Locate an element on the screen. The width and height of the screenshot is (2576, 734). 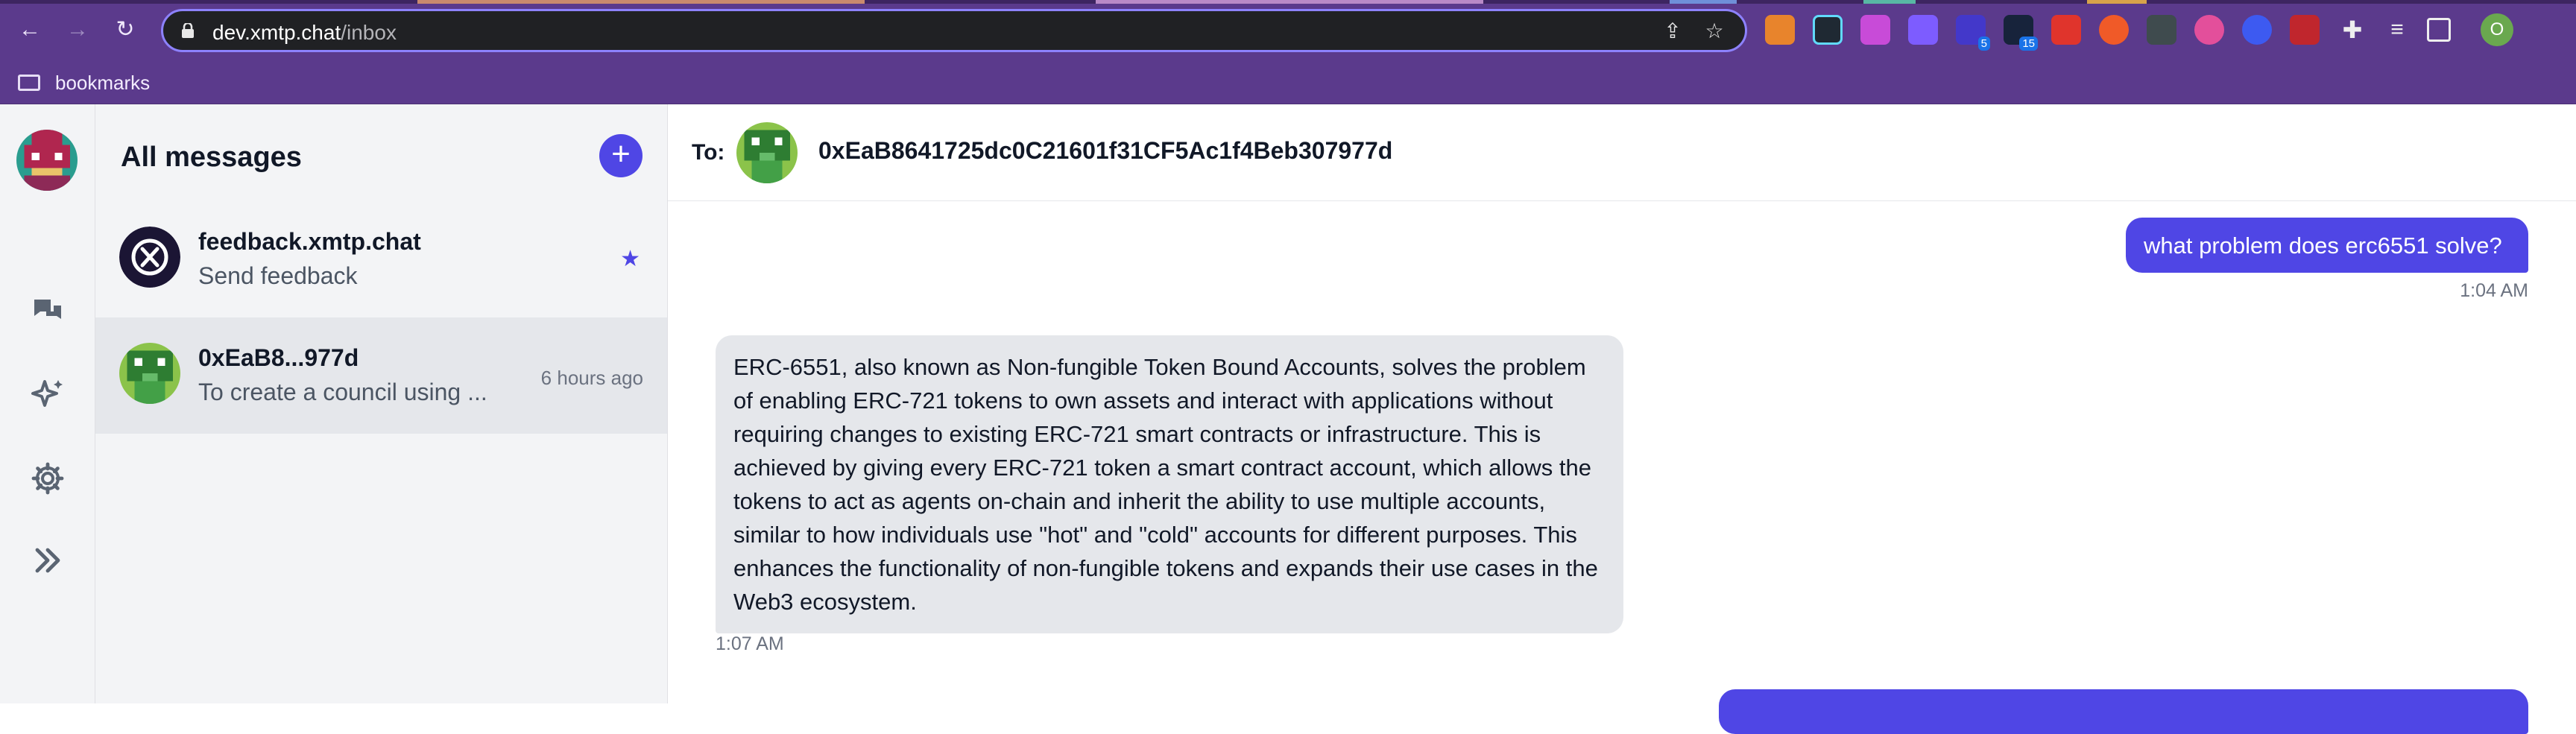
back-icon: ← is located at coordinates (29, 29).